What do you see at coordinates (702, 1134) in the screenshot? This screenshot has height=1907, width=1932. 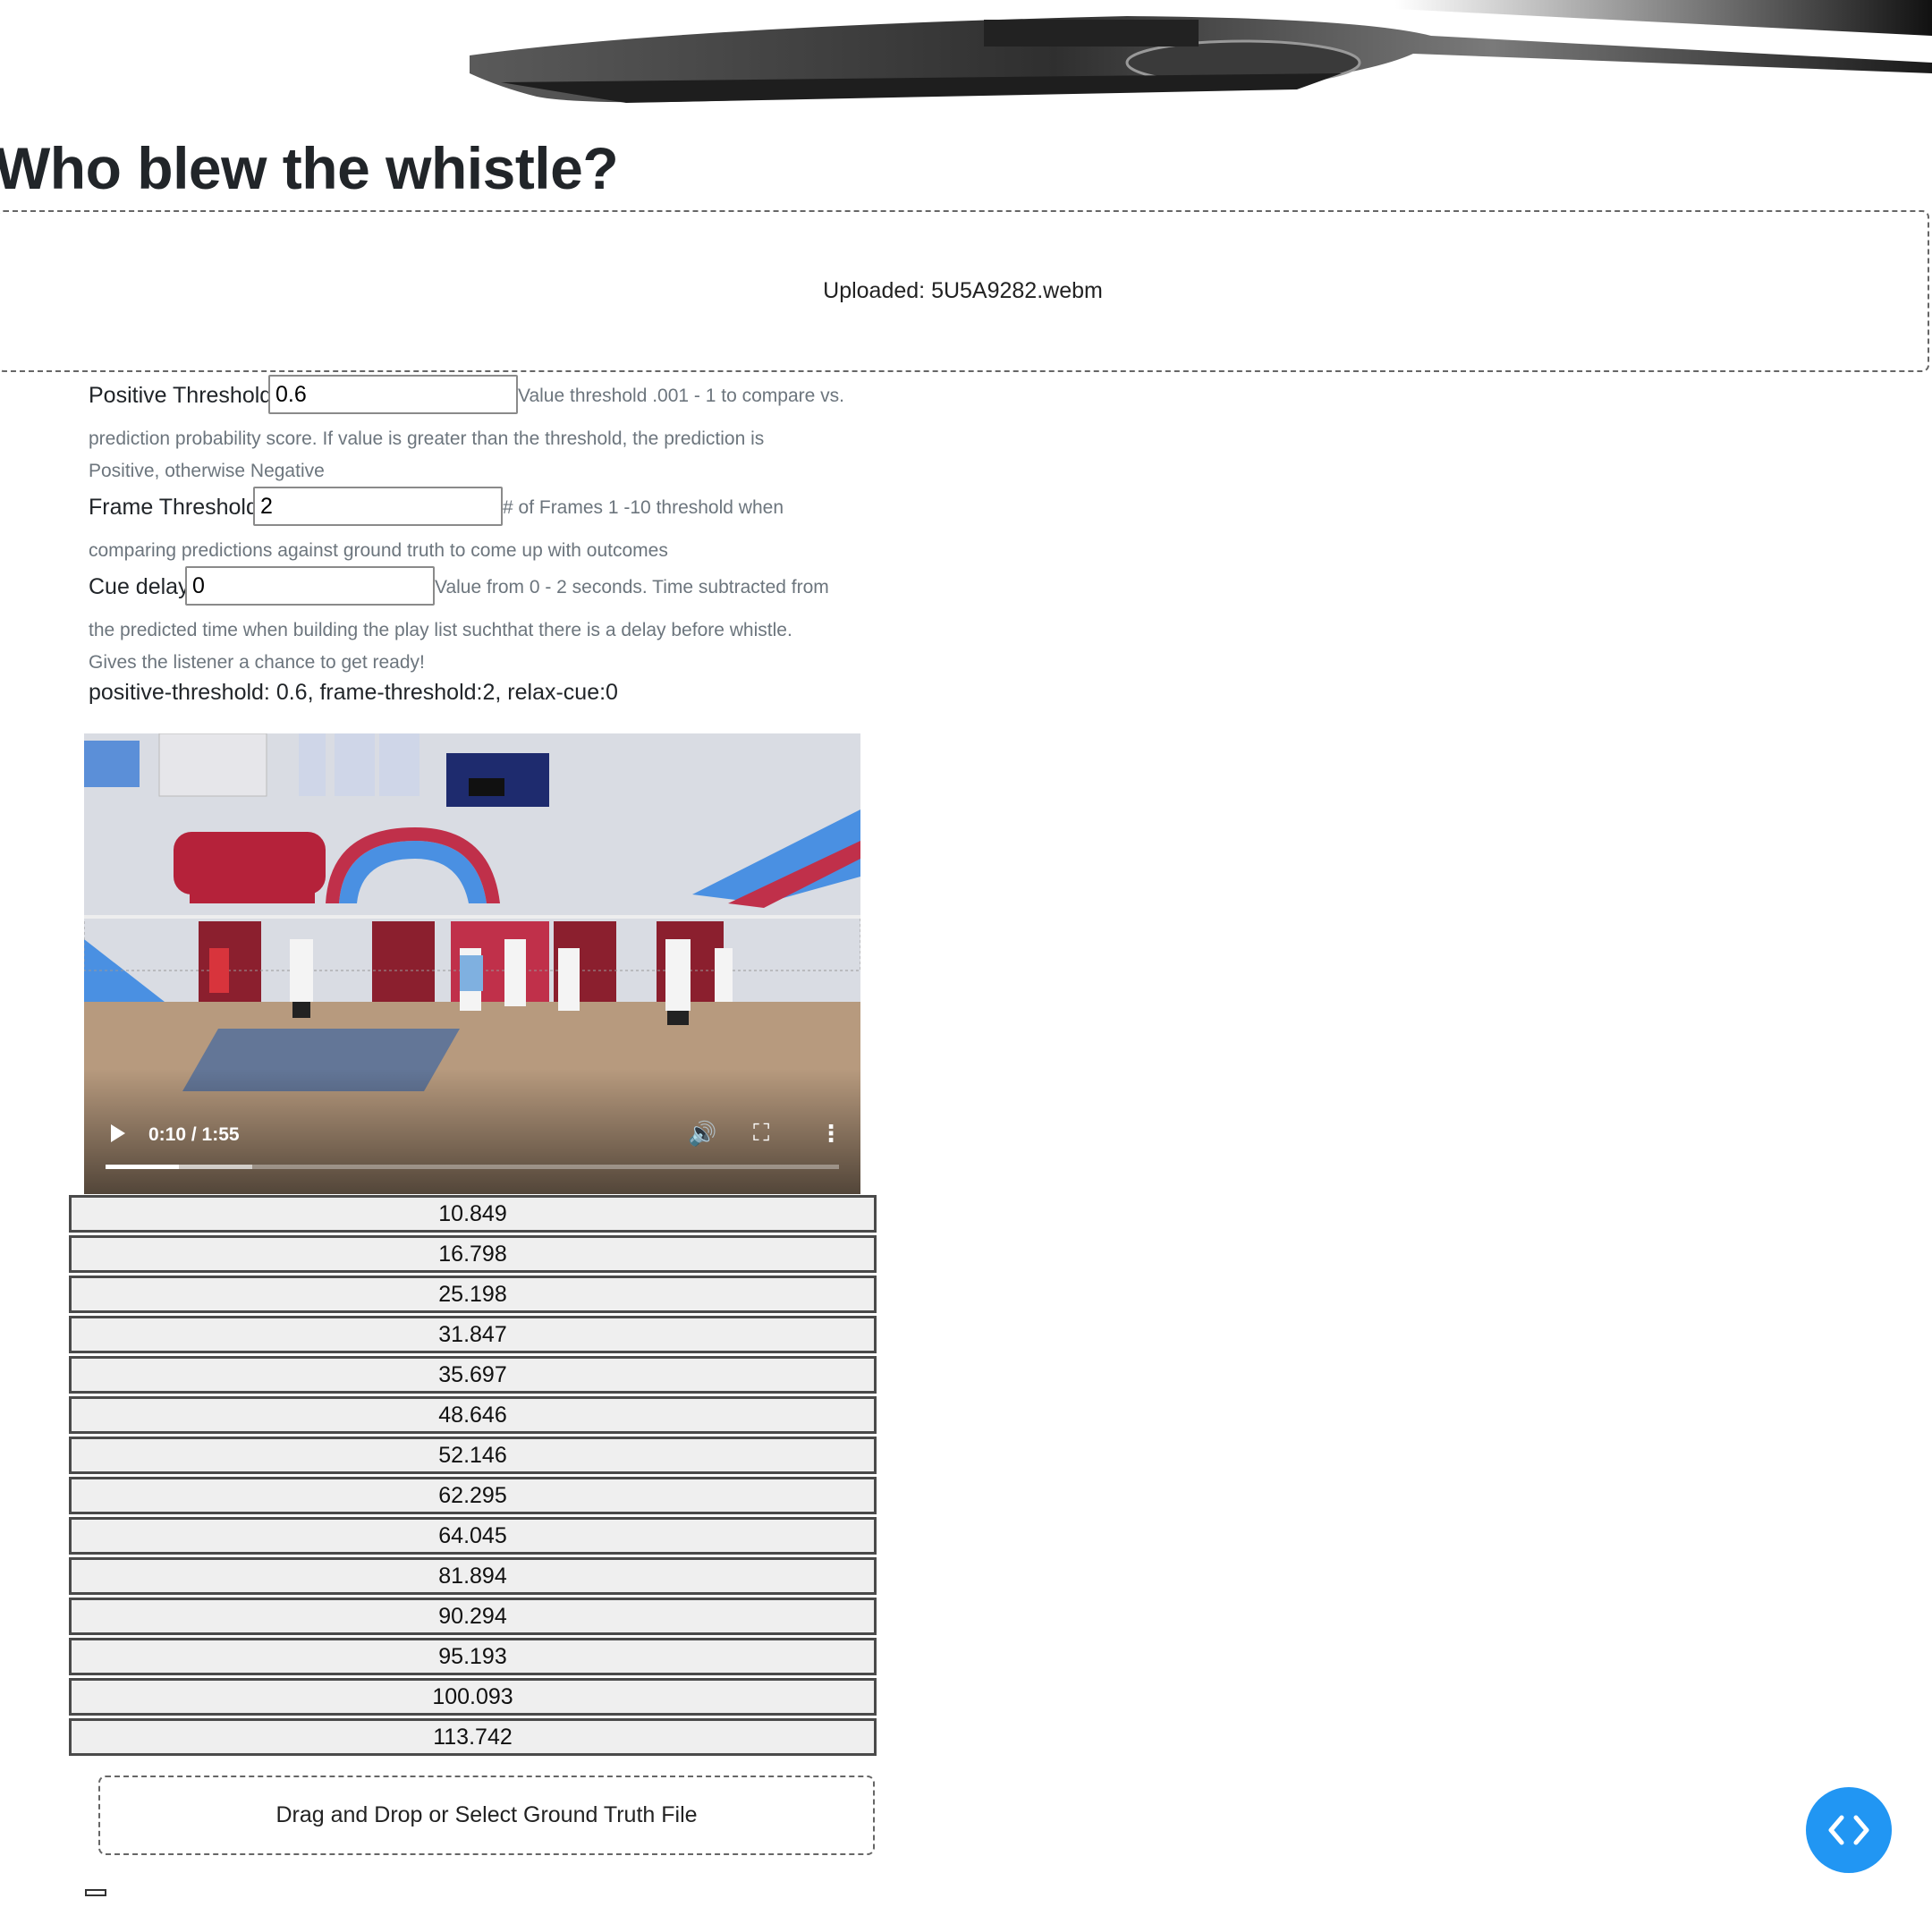 I see `volume-icon: 🔊` at bounding box center [702, 1134].